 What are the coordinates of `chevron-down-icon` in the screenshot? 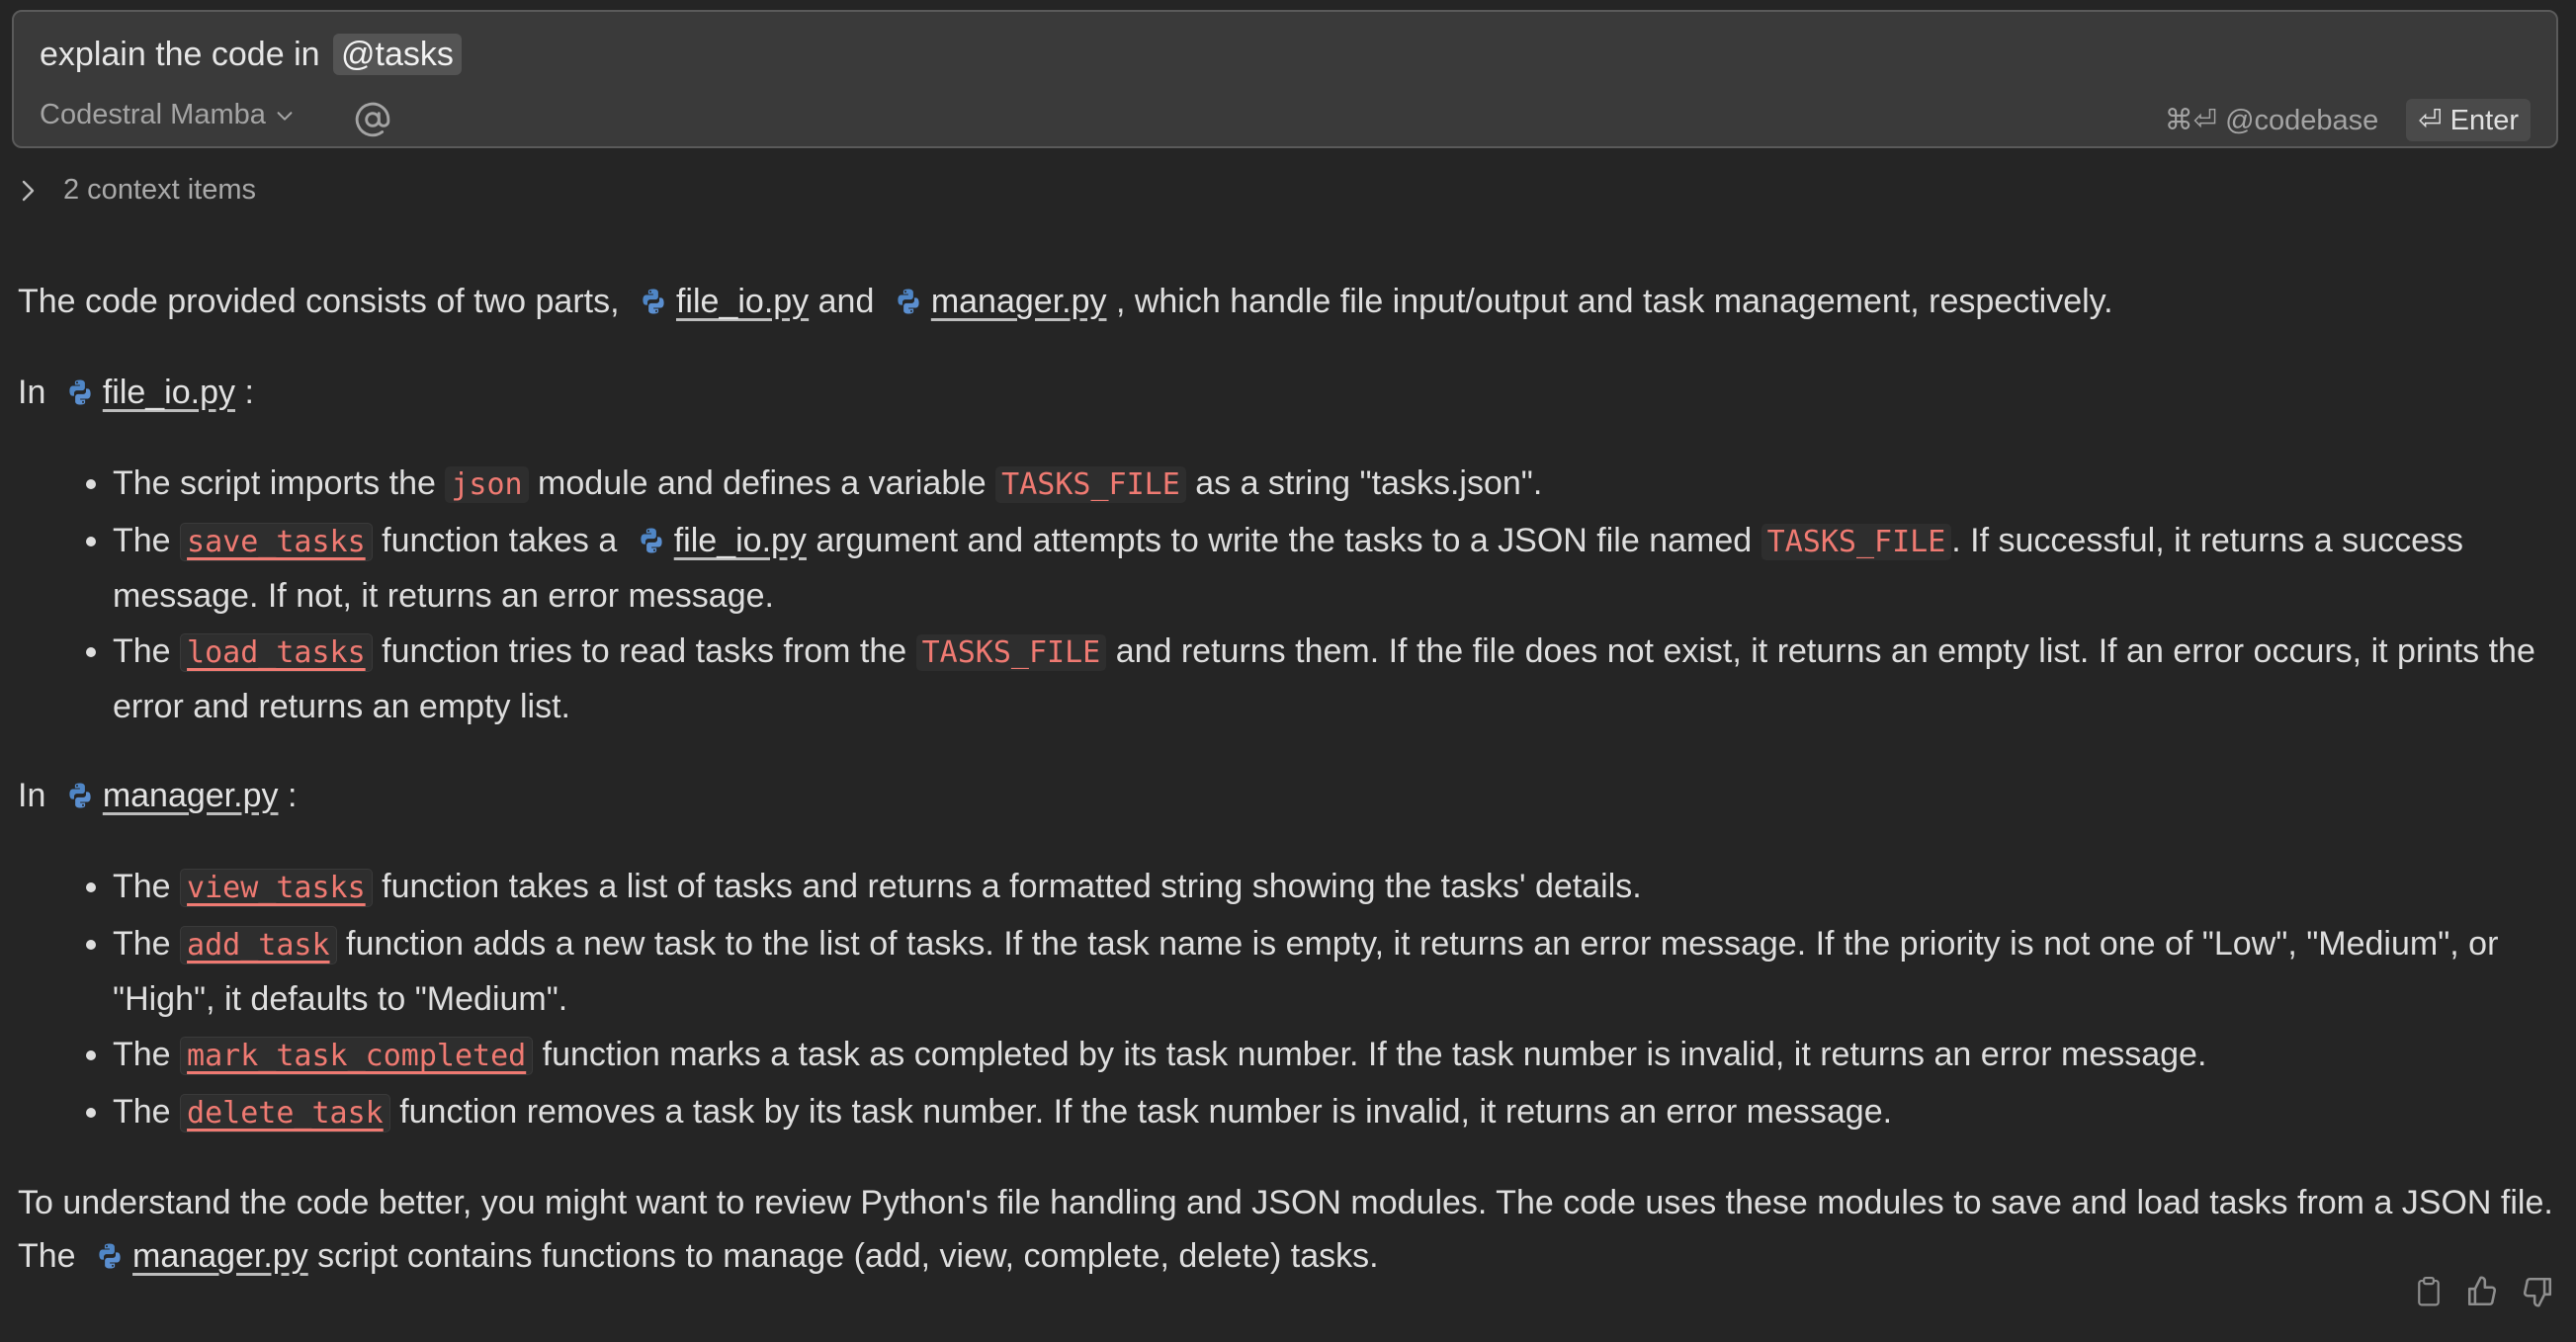 It's located at (285, 116).